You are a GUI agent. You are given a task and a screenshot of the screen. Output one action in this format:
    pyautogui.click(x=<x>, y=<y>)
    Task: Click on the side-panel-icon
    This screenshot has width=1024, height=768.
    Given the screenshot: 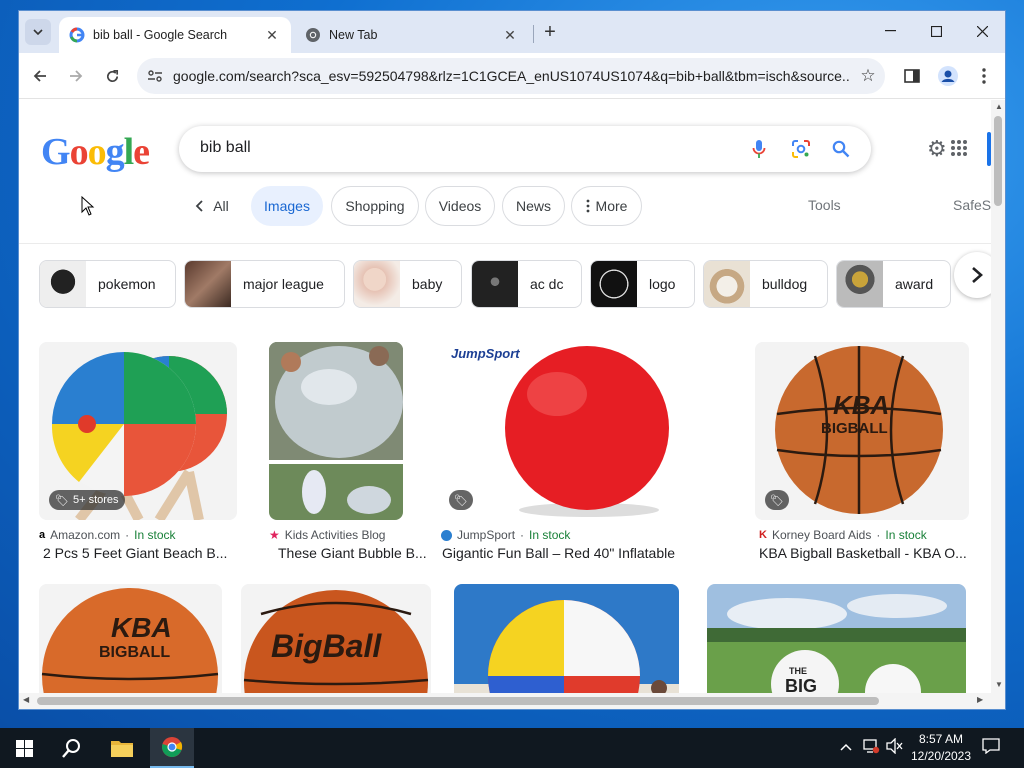 What is the action you would take?
    pyautogui.click(x=912, y=76)
    